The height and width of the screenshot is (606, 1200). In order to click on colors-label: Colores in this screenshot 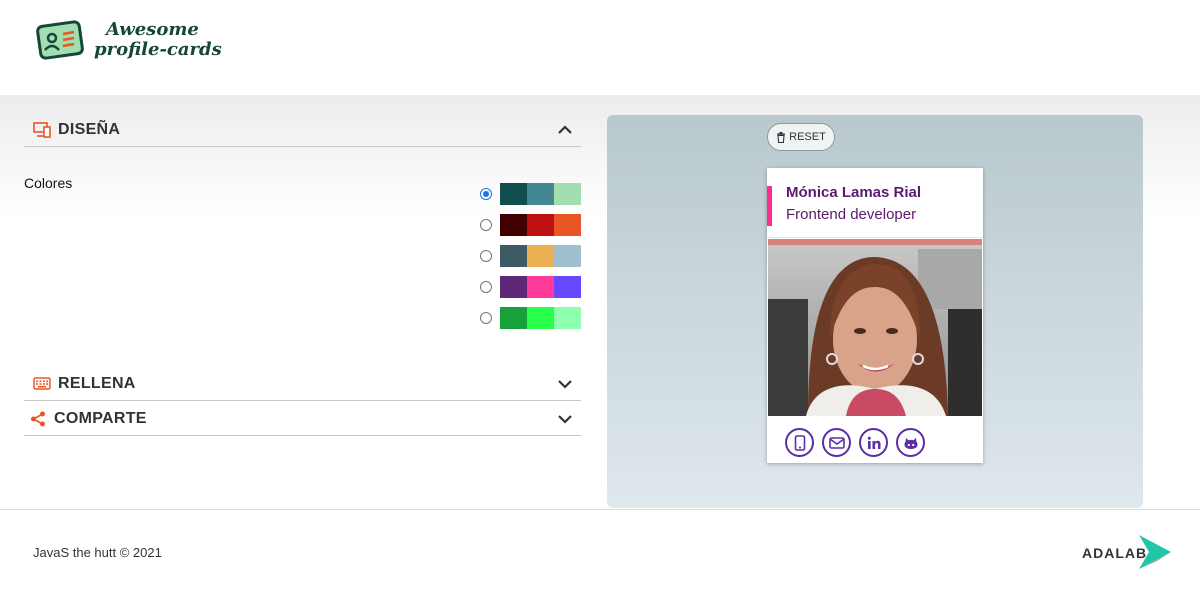, I will do `click(48, 183)`.